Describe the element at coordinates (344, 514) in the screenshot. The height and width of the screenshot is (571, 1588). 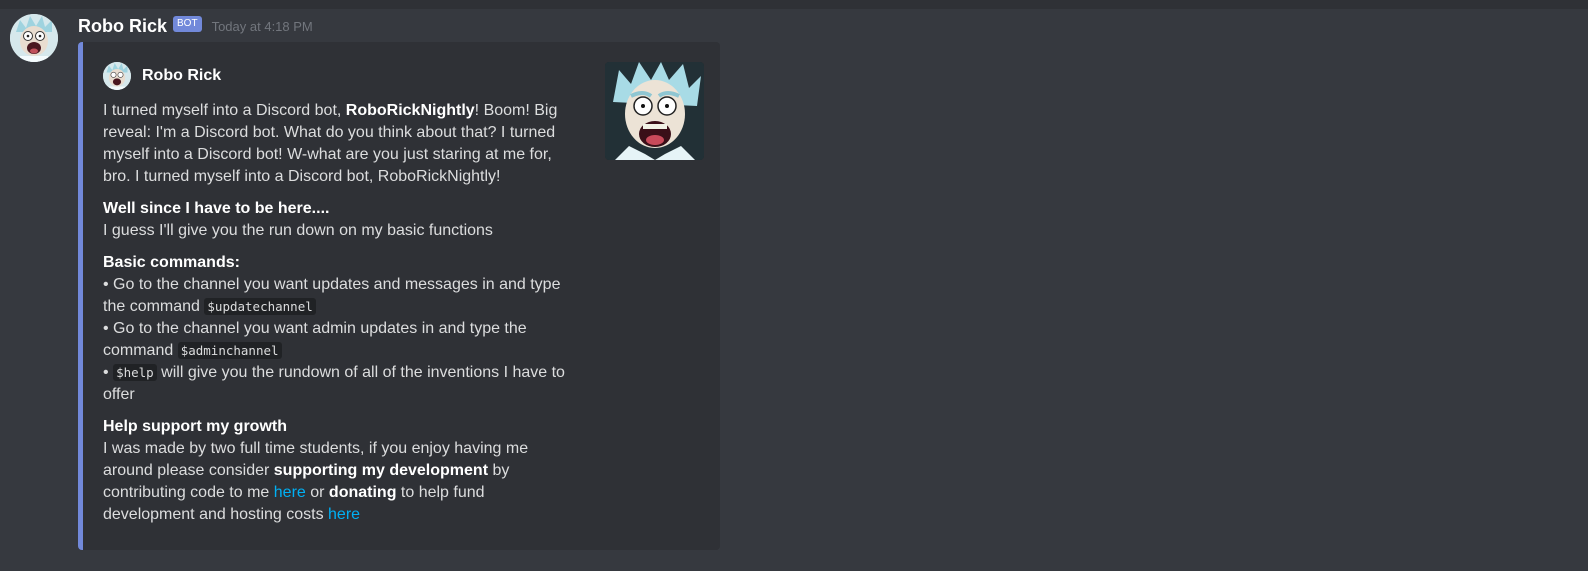
I see `donate-link: here` at that location.